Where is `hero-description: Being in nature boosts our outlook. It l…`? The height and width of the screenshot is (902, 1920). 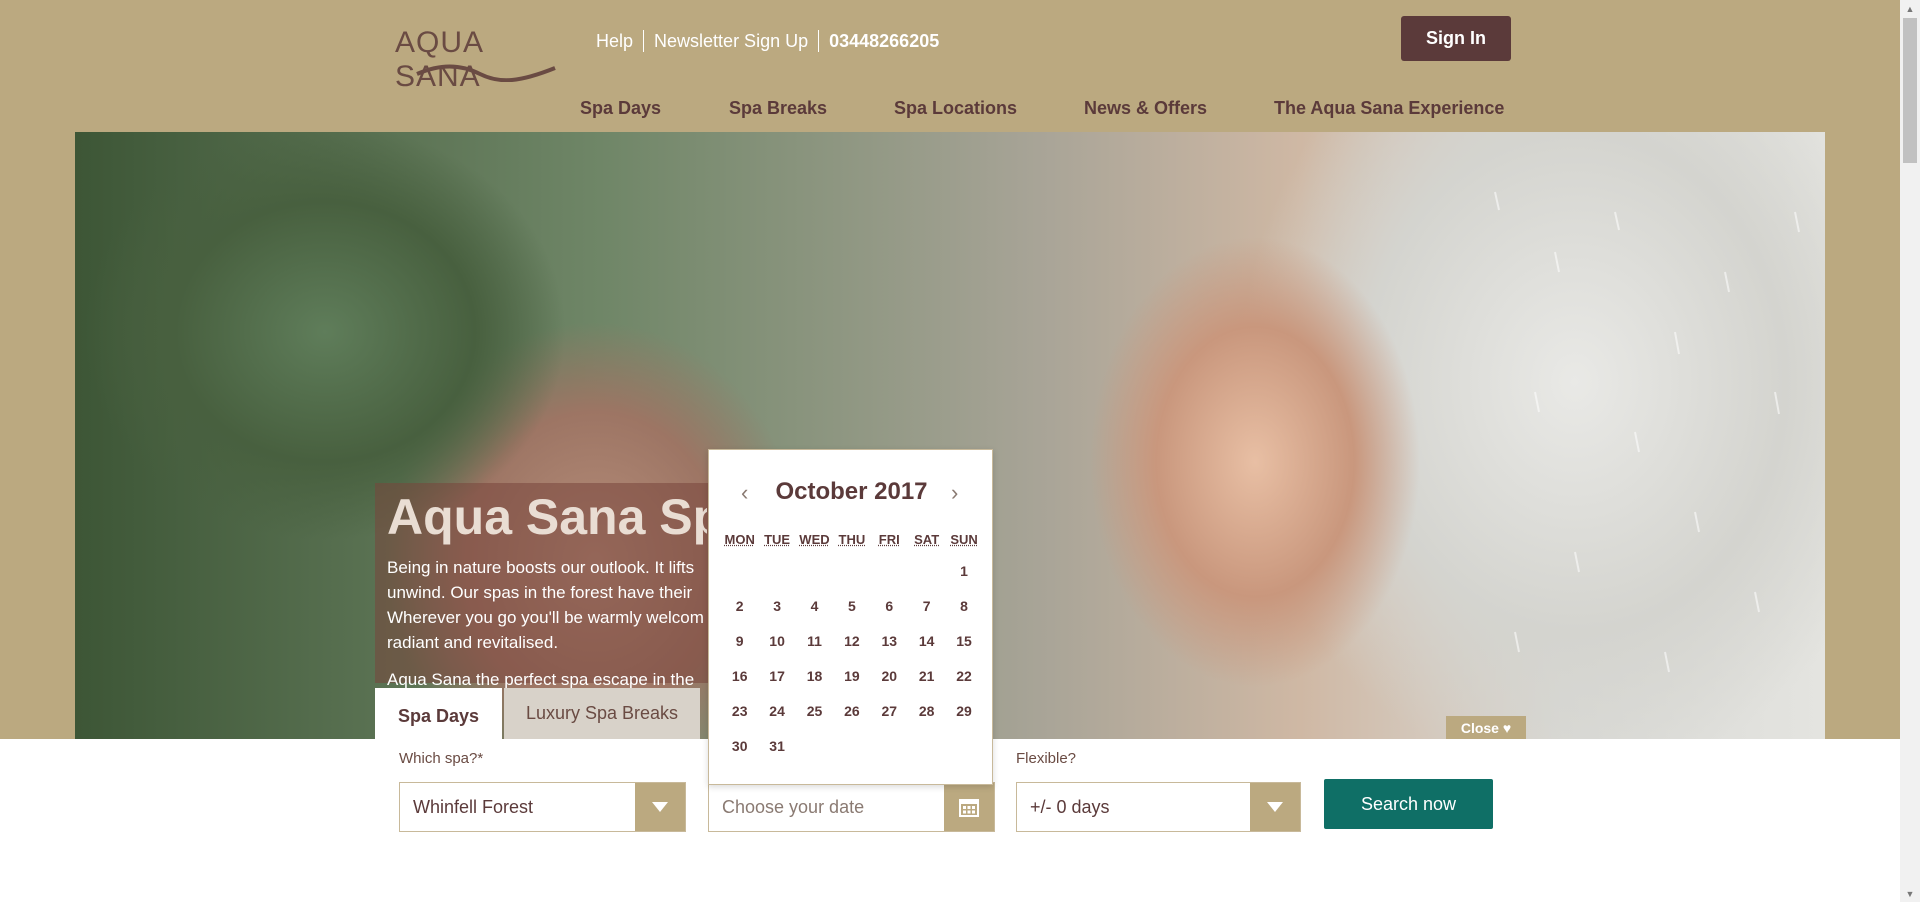 hero-description: Being in nature boosts our outlook. It l… is located at coordinates (546, 625).